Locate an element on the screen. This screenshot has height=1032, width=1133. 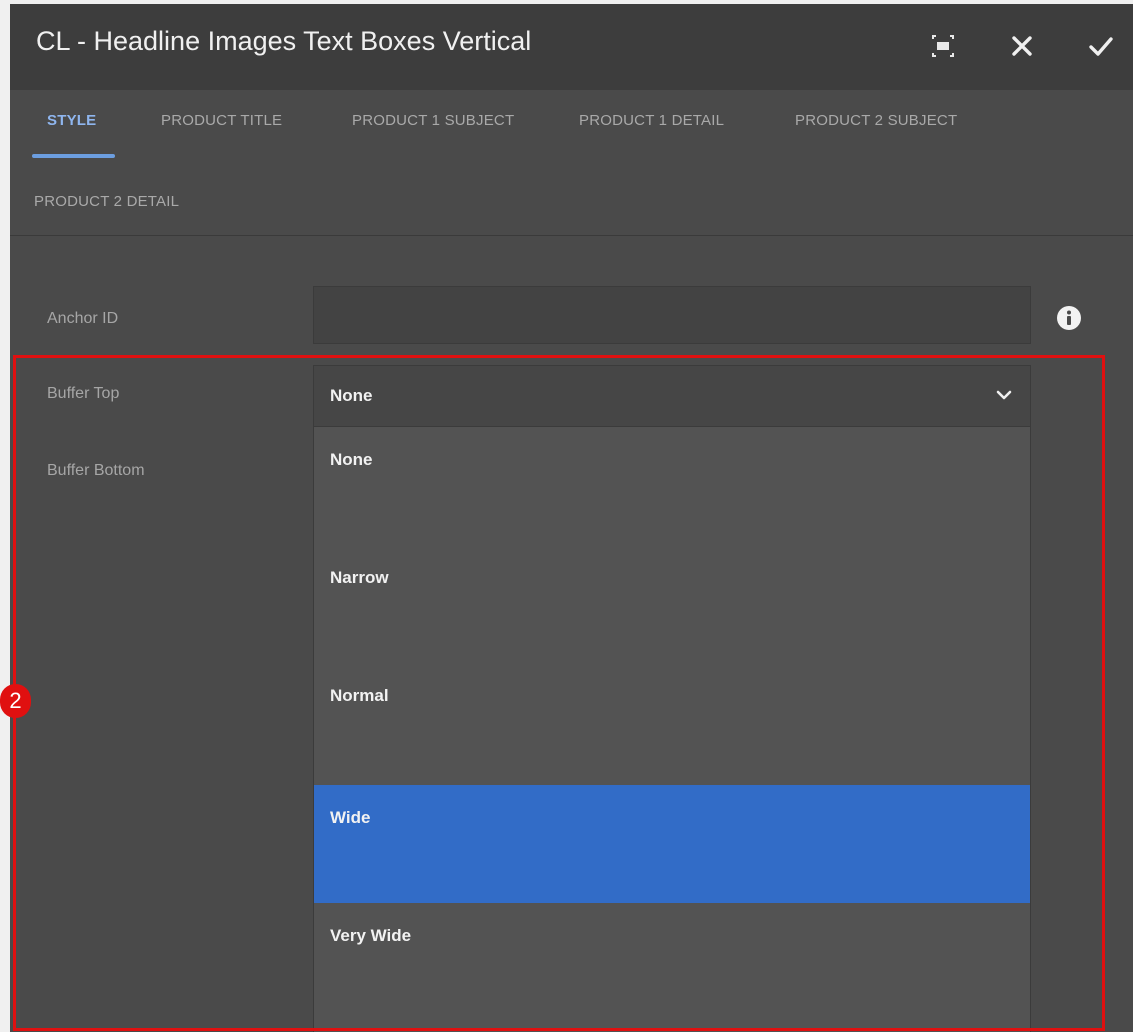
step-number-badge: 2 is located at coordinates (15, 701).